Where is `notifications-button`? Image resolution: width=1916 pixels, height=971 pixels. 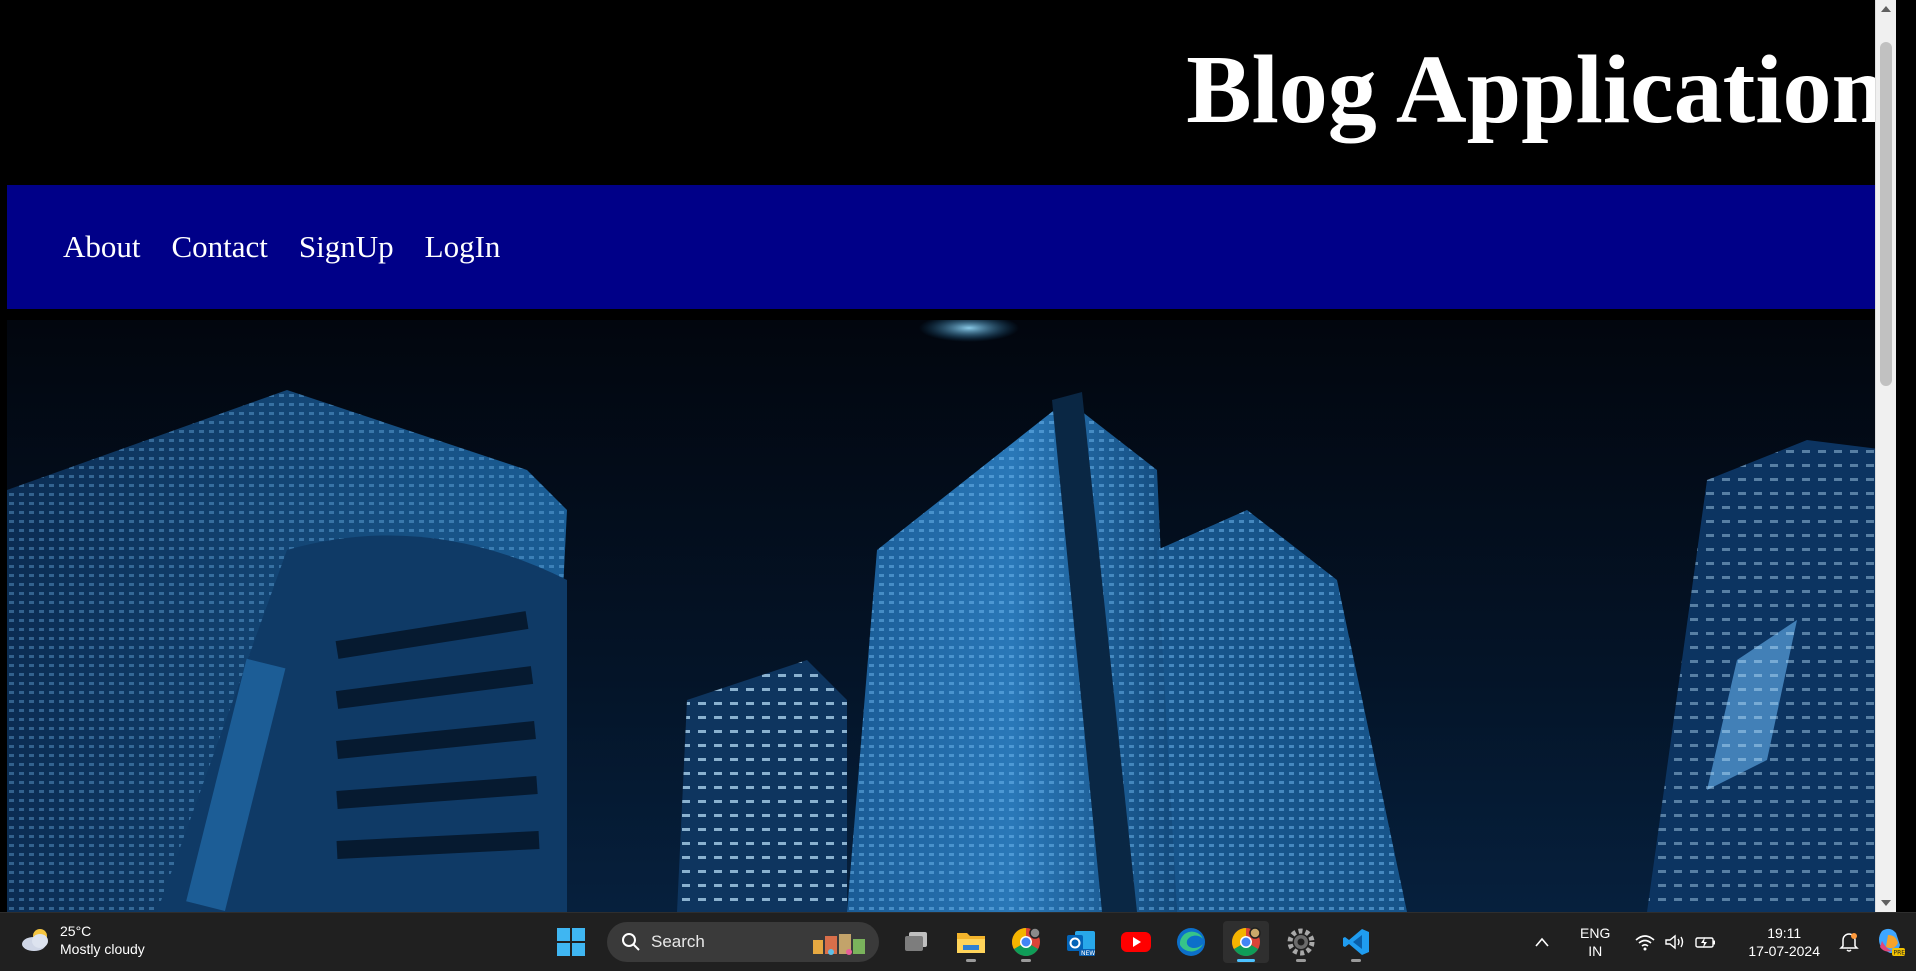
notifications-button is located at coordinates (1849, 942).